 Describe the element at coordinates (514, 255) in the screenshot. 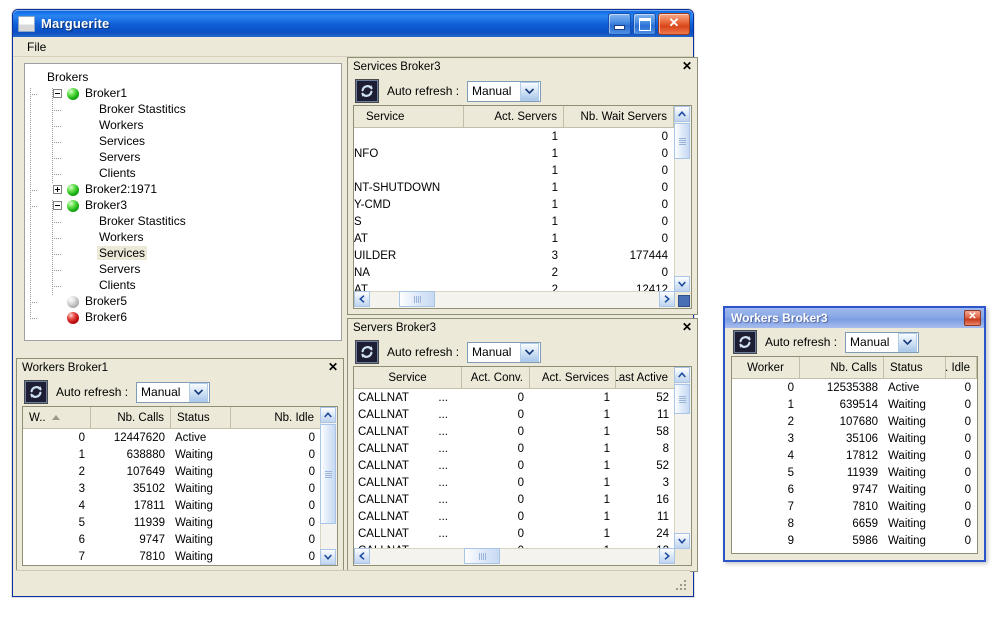

I see `table-row: UILDER 3 177444` at that location.